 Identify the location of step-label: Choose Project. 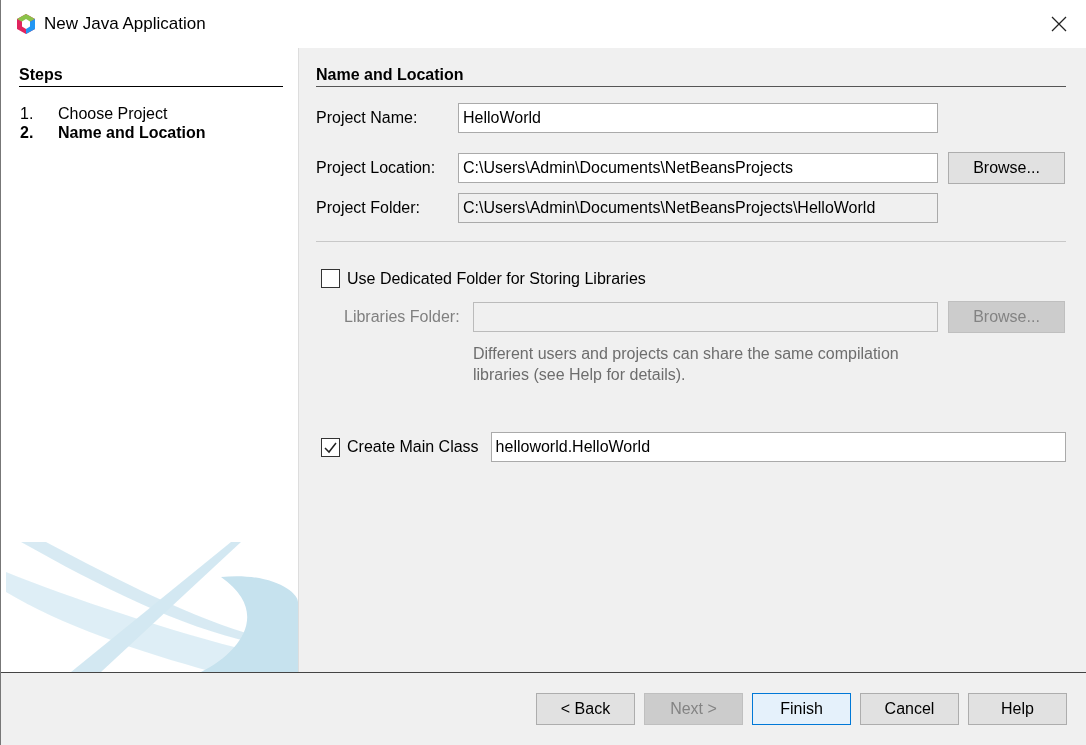
(113, 114).